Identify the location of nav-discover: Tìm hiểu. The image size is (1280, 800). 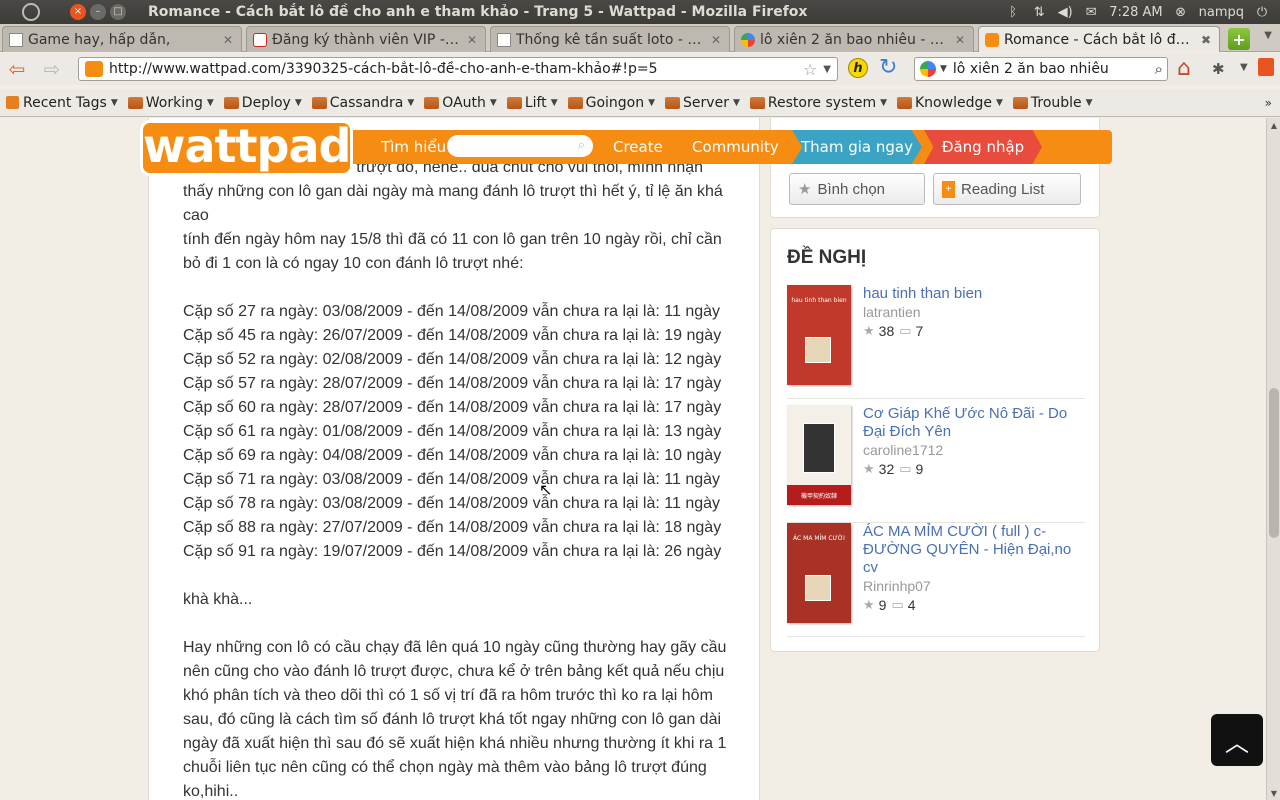
(413, 147).